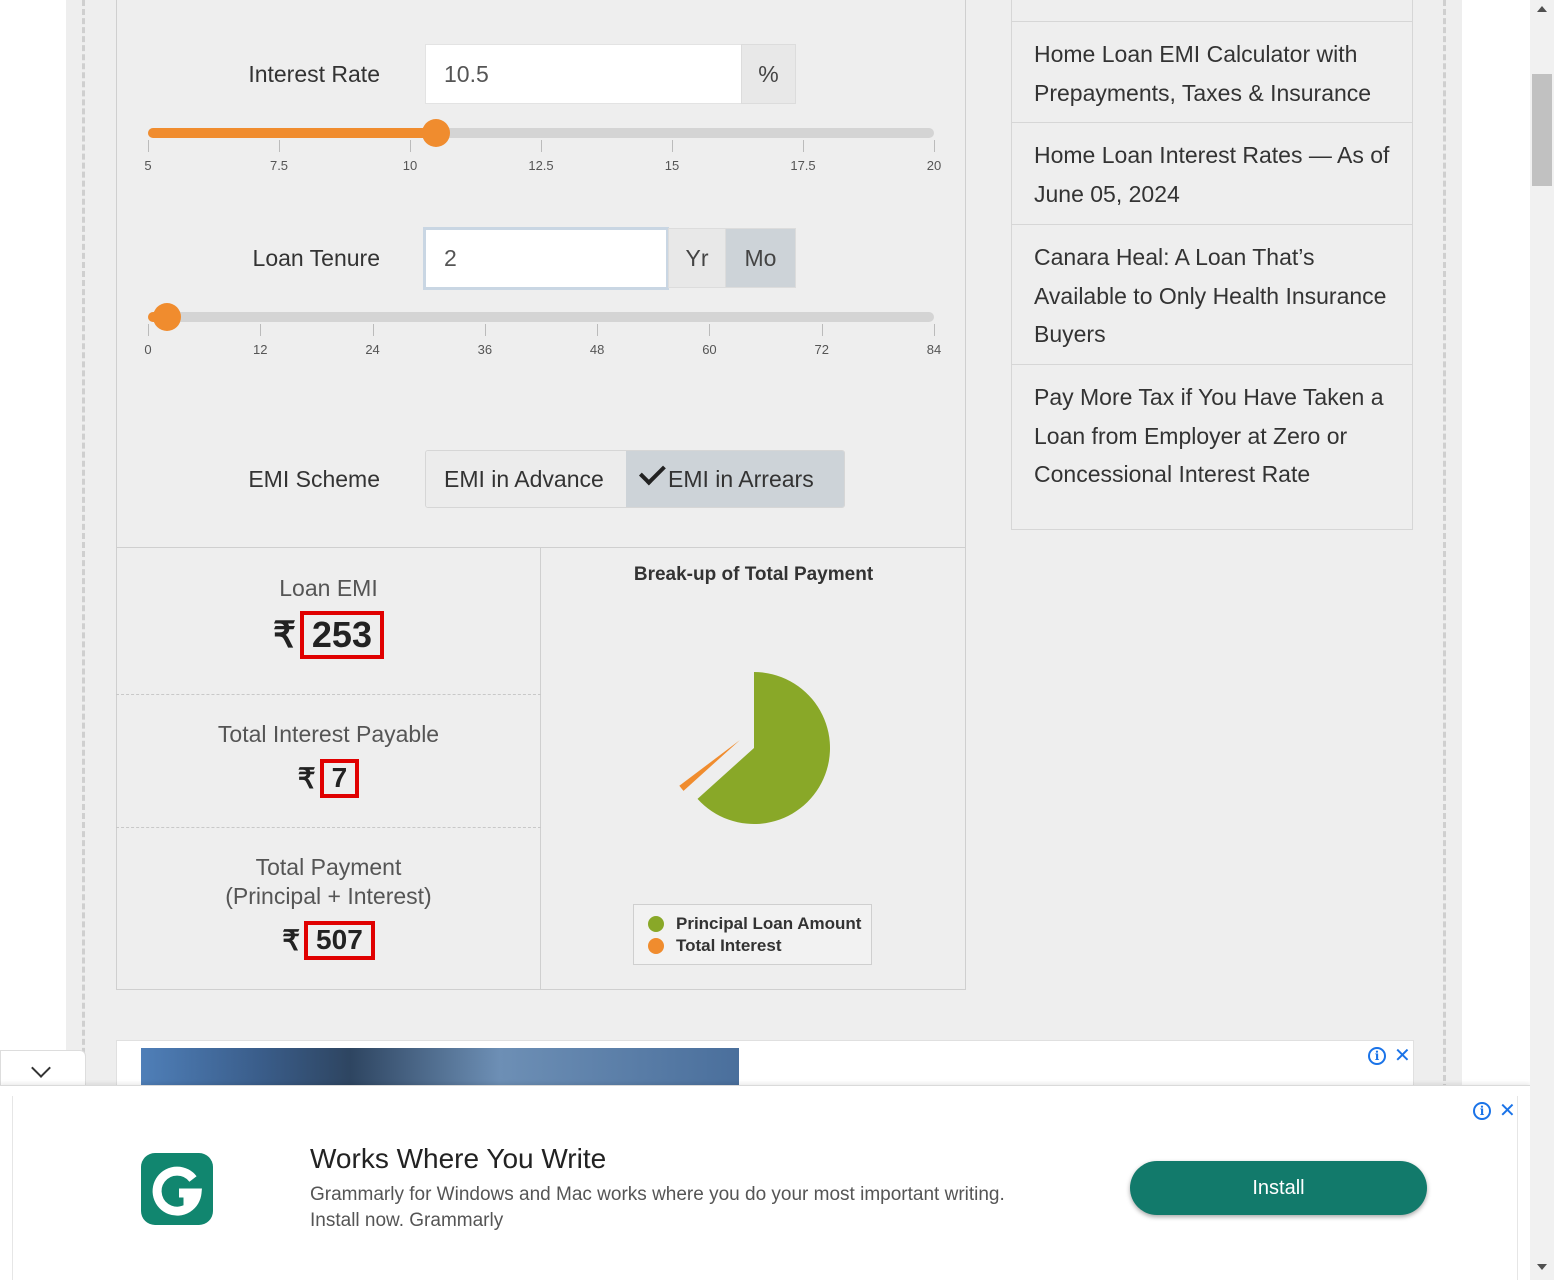 The height and width of the screenshot is (1280, 1554). Describe the element at coordinates (1444, 545) in the screenshot. I see `content-border-right` at that location.